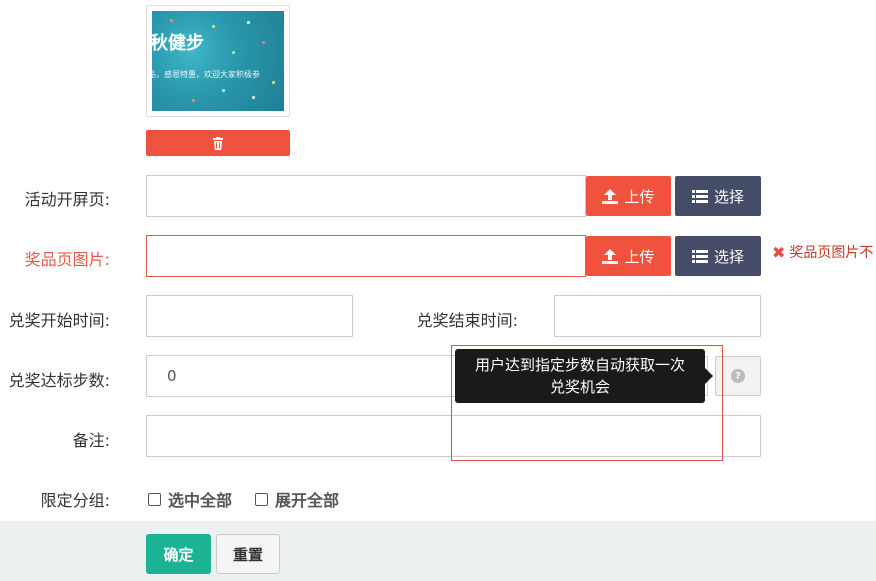  I want to click on prize-select-button: 选择, so click(718, 256).